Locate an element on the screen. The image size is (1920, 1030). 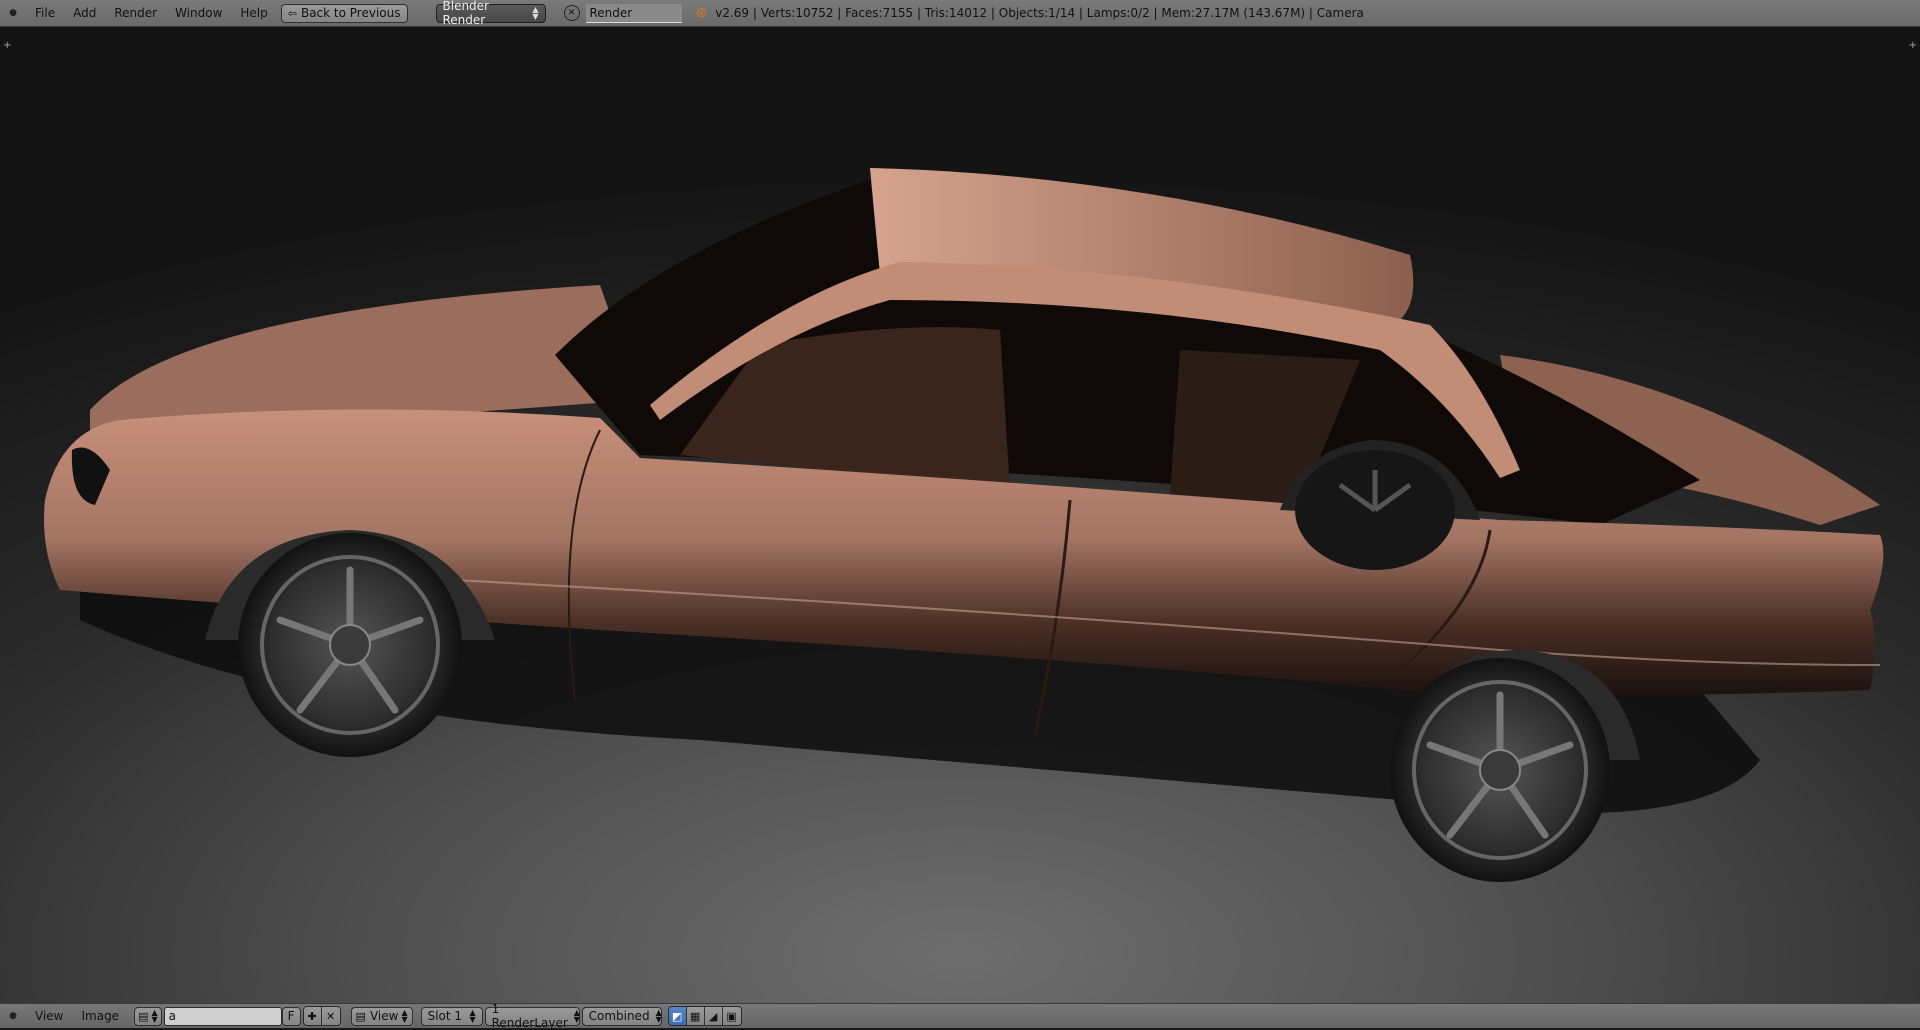
rgb-icon: ◩ is located at coordinates (677, 1016).